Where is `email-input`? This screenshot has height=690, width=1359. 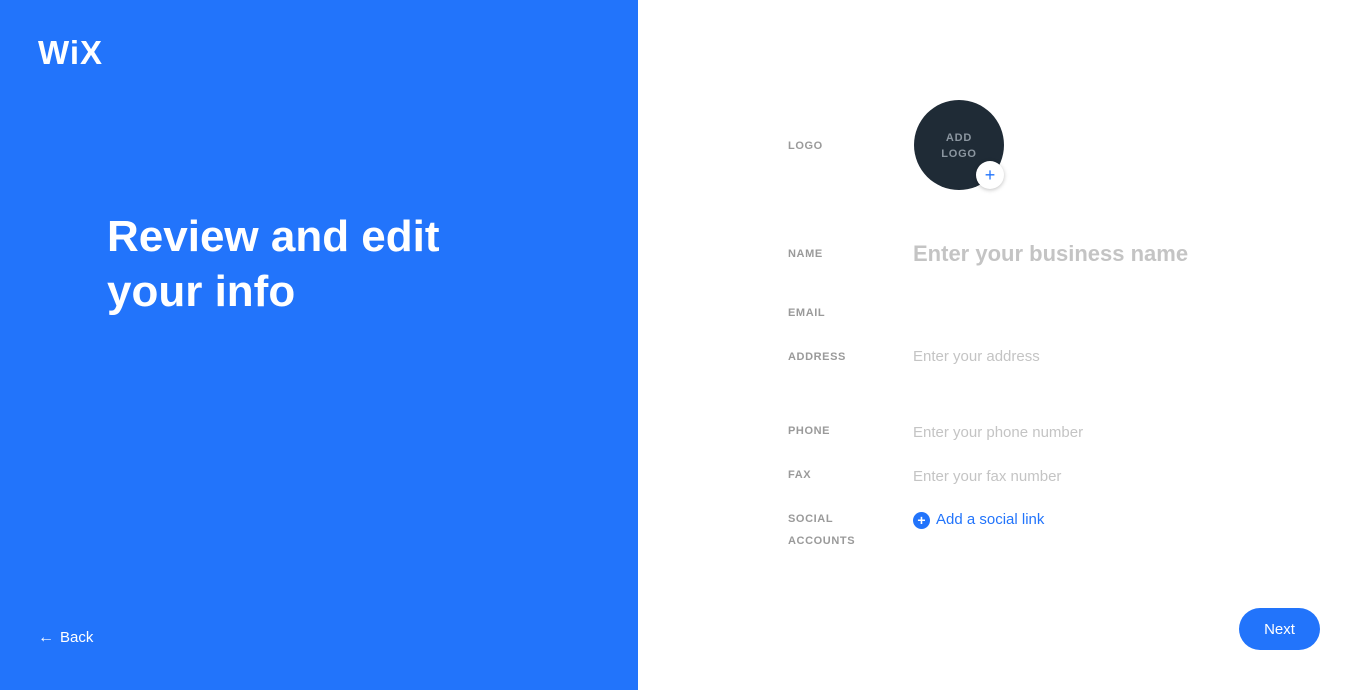
email-input is located at coordinates (1063, 313).